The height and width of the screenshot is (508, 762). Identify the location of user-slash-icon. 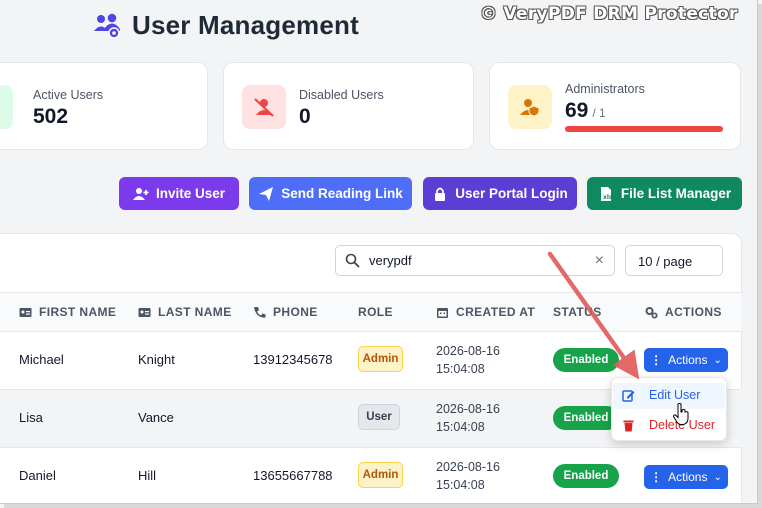
(264, 107).